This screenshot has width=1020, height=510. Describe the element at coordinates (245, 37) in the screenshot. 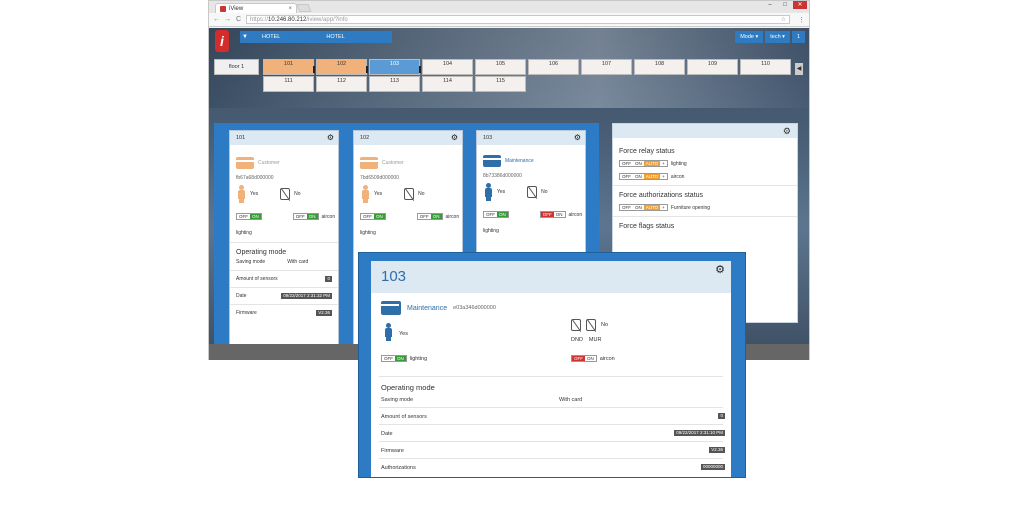

I see `filter-icon: ▼` at that location.